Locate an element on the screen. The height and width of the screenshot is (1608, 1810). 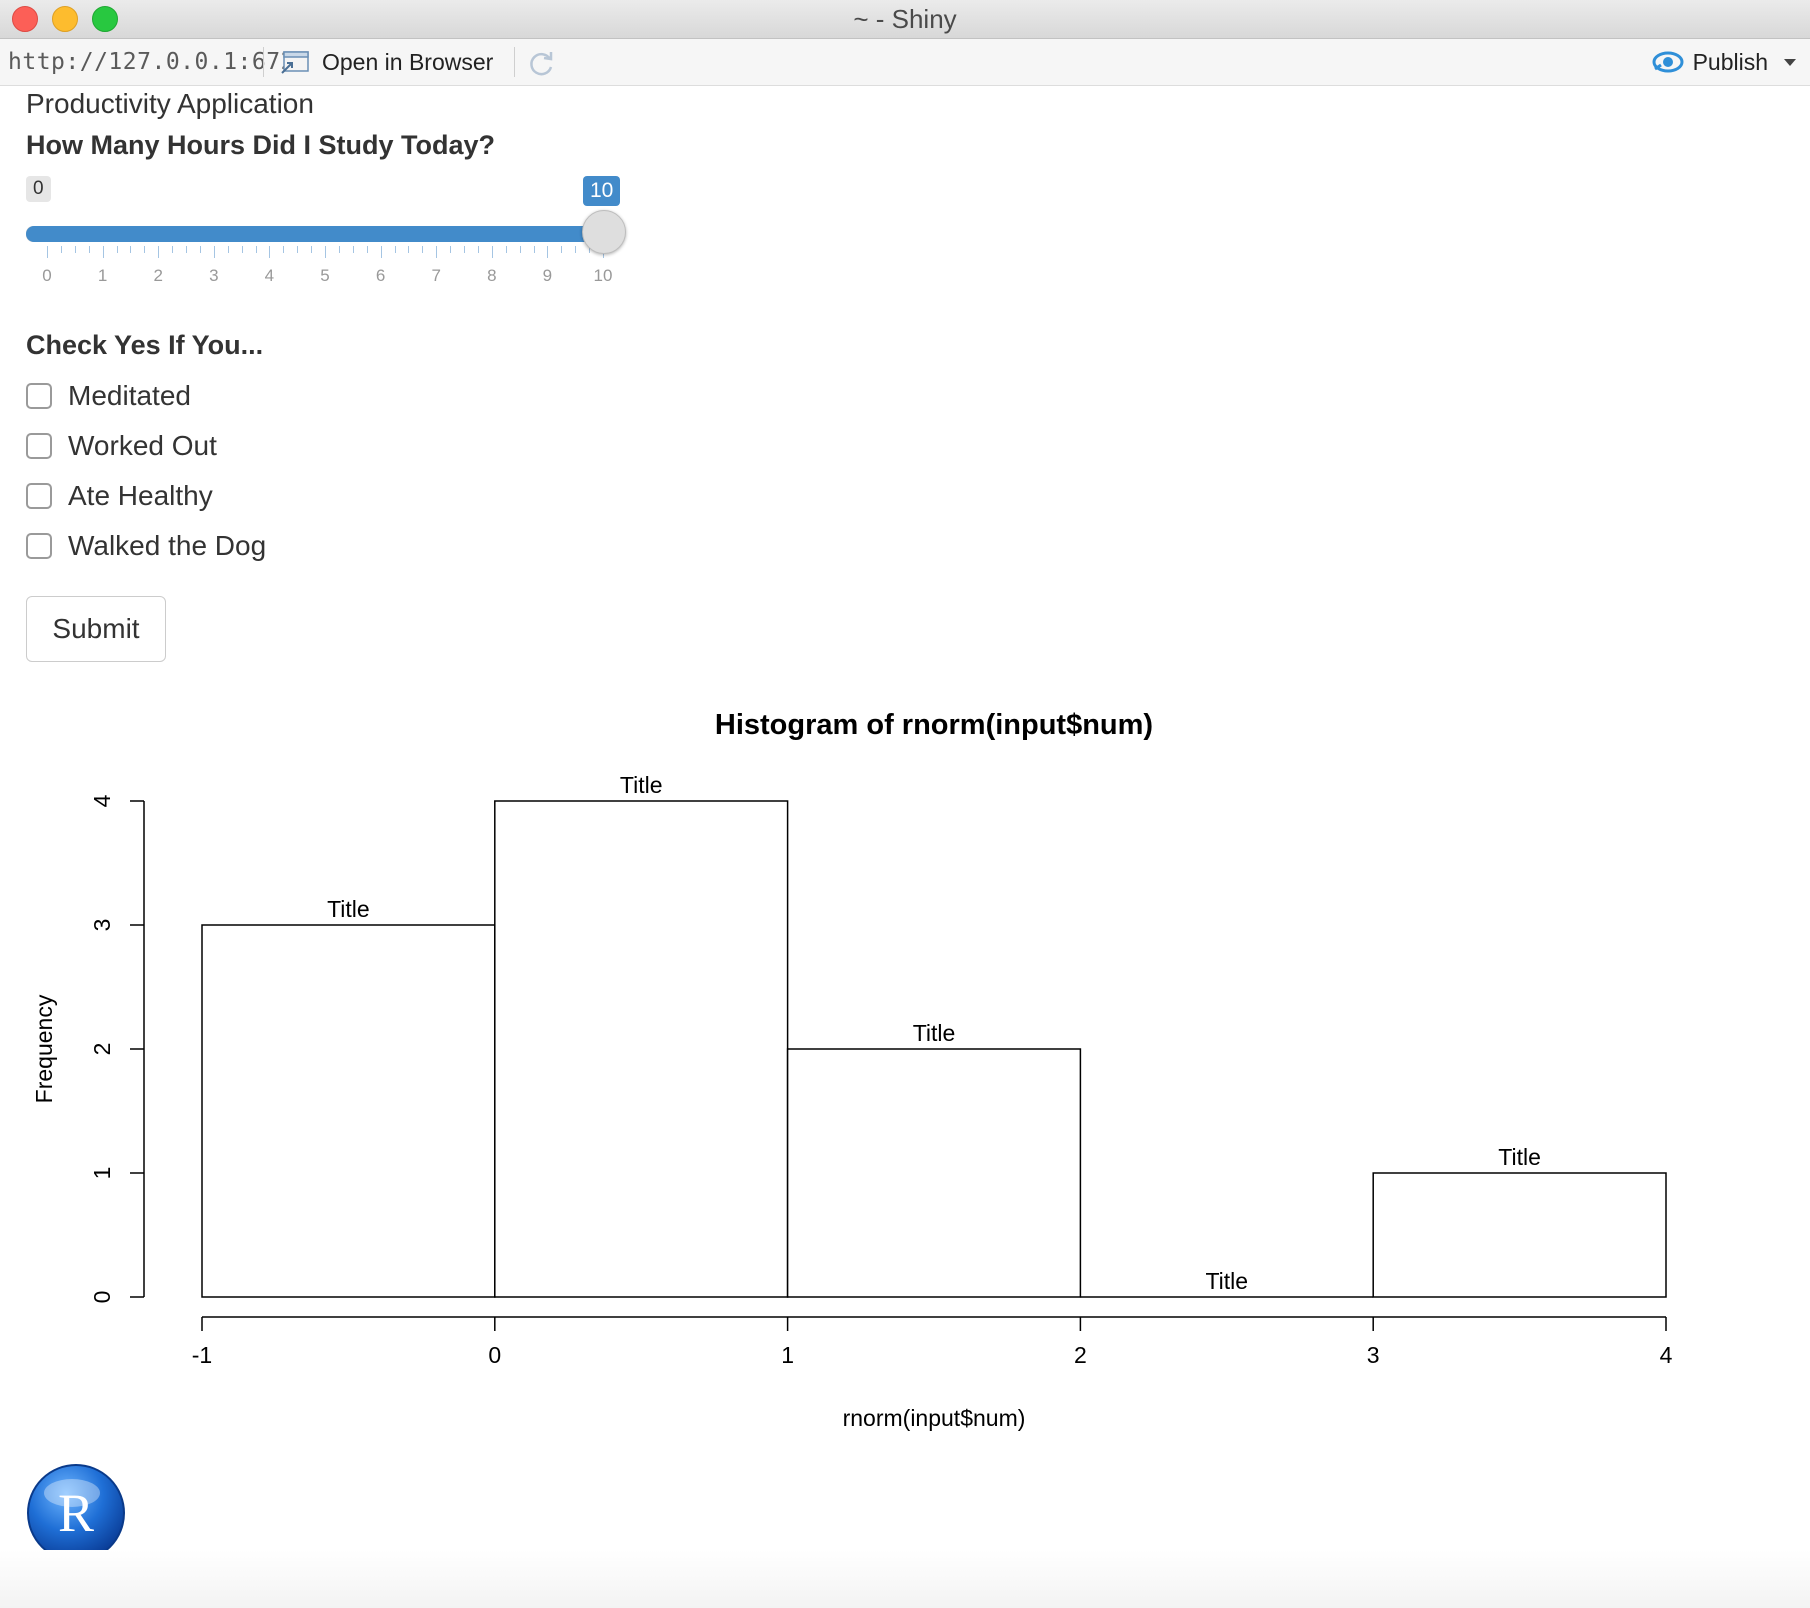
app-title: Productivity Application is located at coordinates (170, 103).